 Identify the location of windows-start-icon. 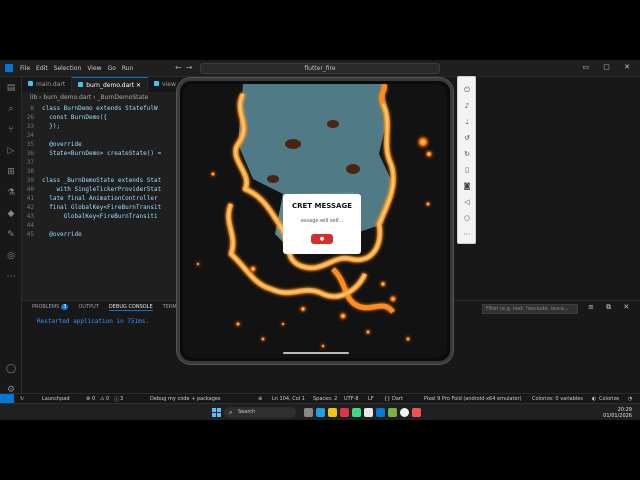
(216, 412).